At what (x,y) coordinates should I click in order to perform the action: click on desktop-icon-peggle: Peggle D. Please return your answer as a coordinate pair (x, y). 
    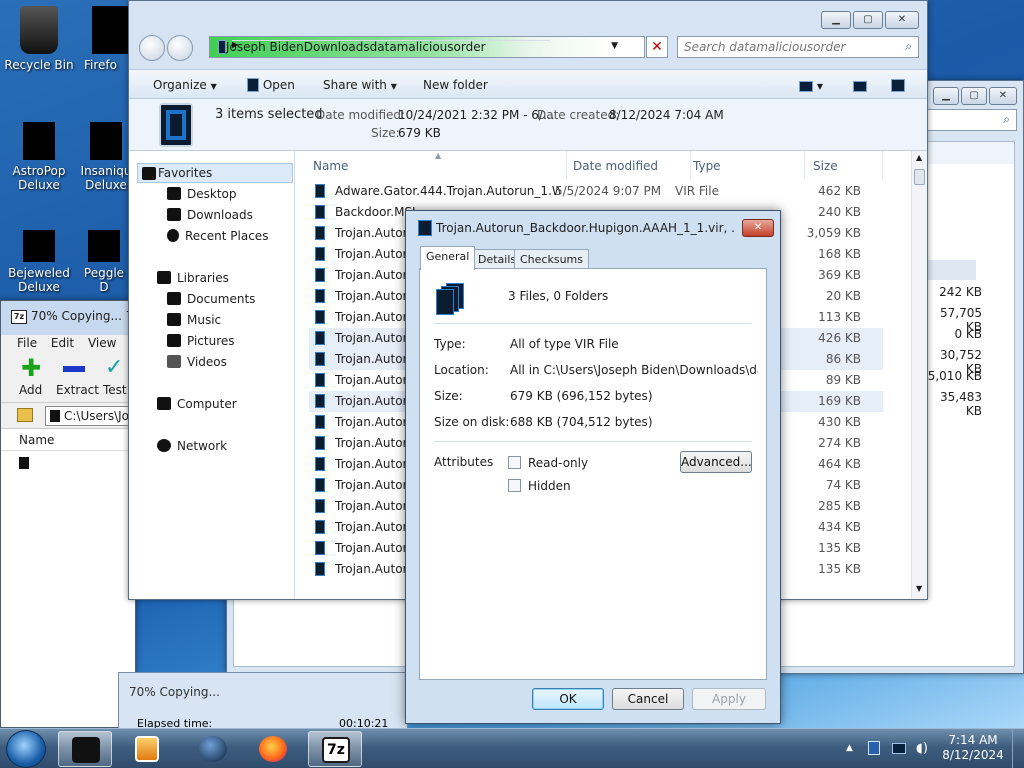
    Looking at the image, I should click on (104, 262).